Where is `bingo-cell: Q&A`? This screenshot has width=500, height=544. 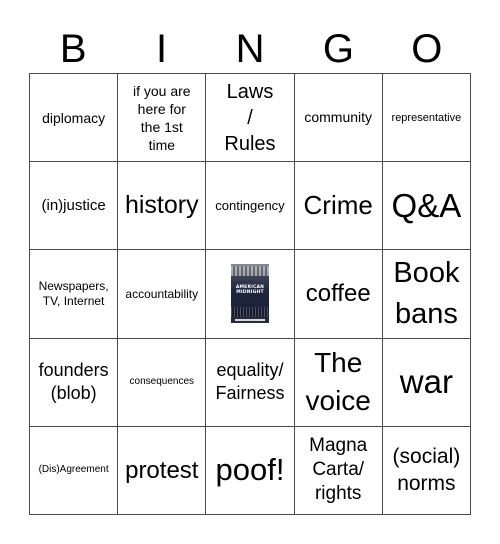 bingo-cell: Q&A is located at coordinates (426, 206).